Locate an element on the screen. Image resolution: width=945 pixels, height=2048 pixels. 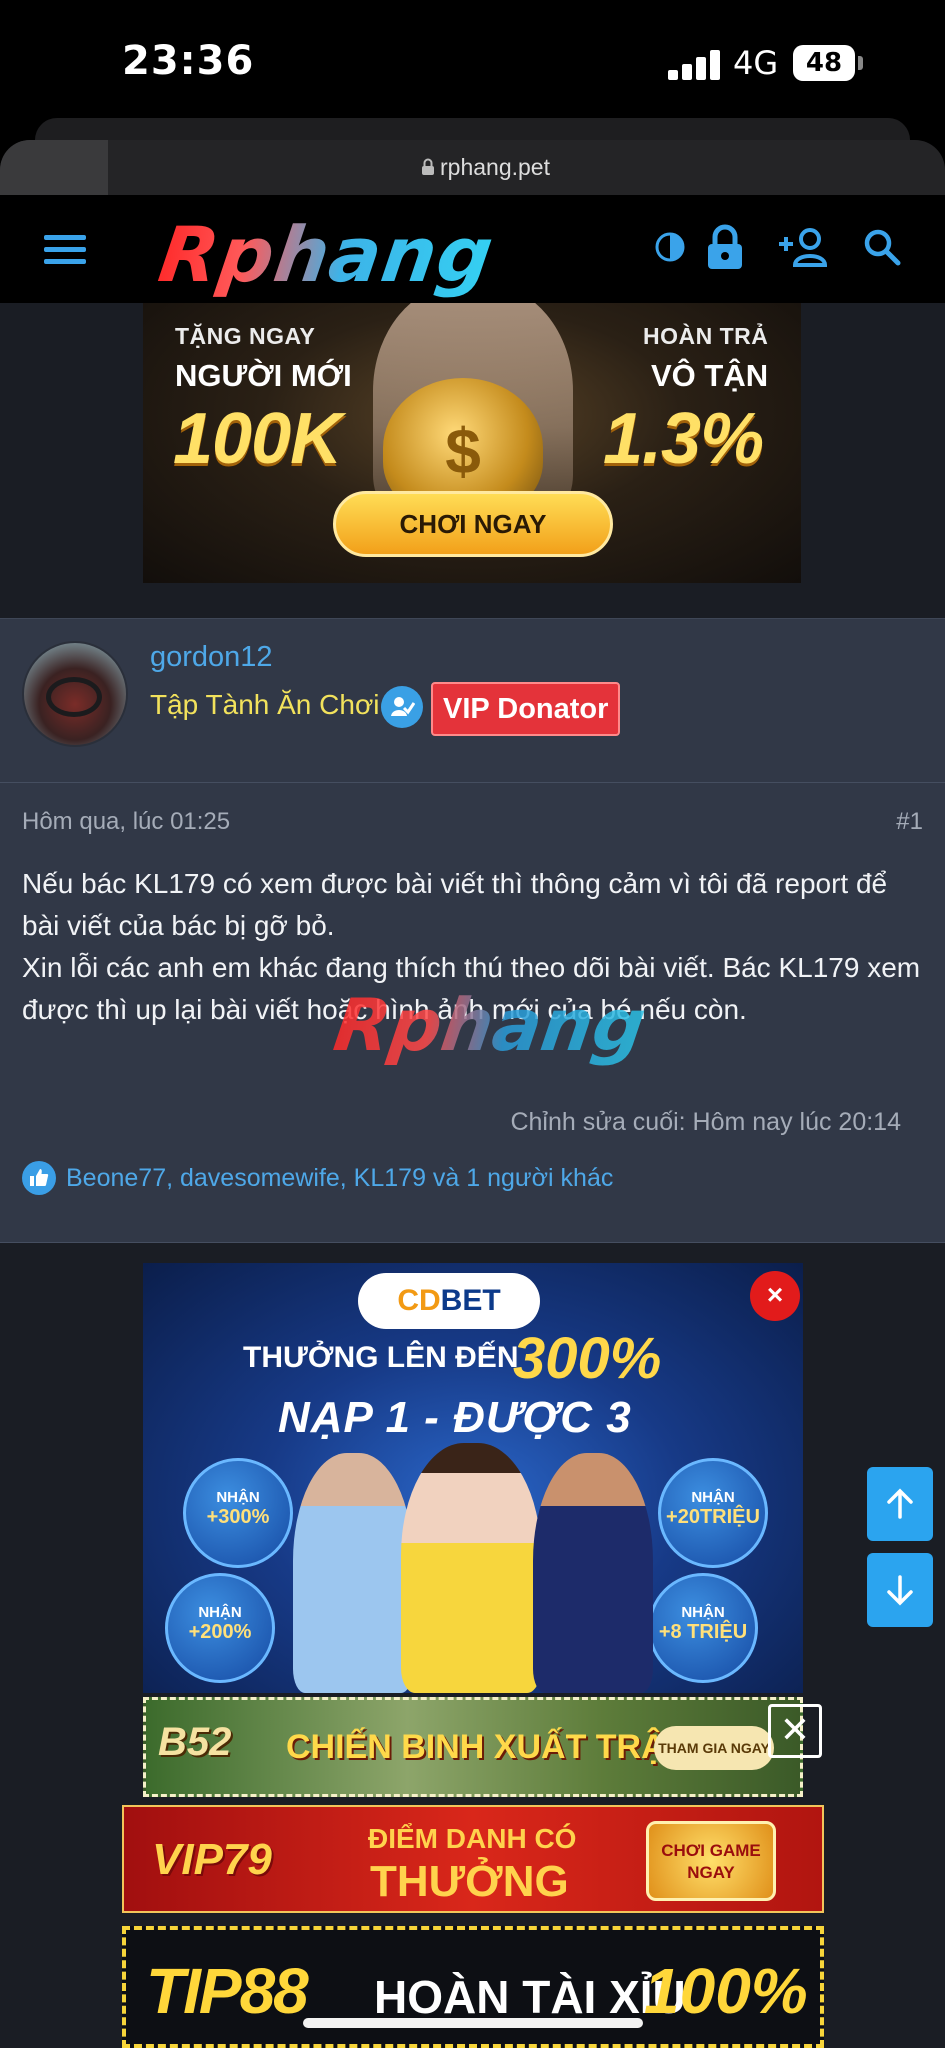
verified-badge-icon is located at coordinates (402, 707).